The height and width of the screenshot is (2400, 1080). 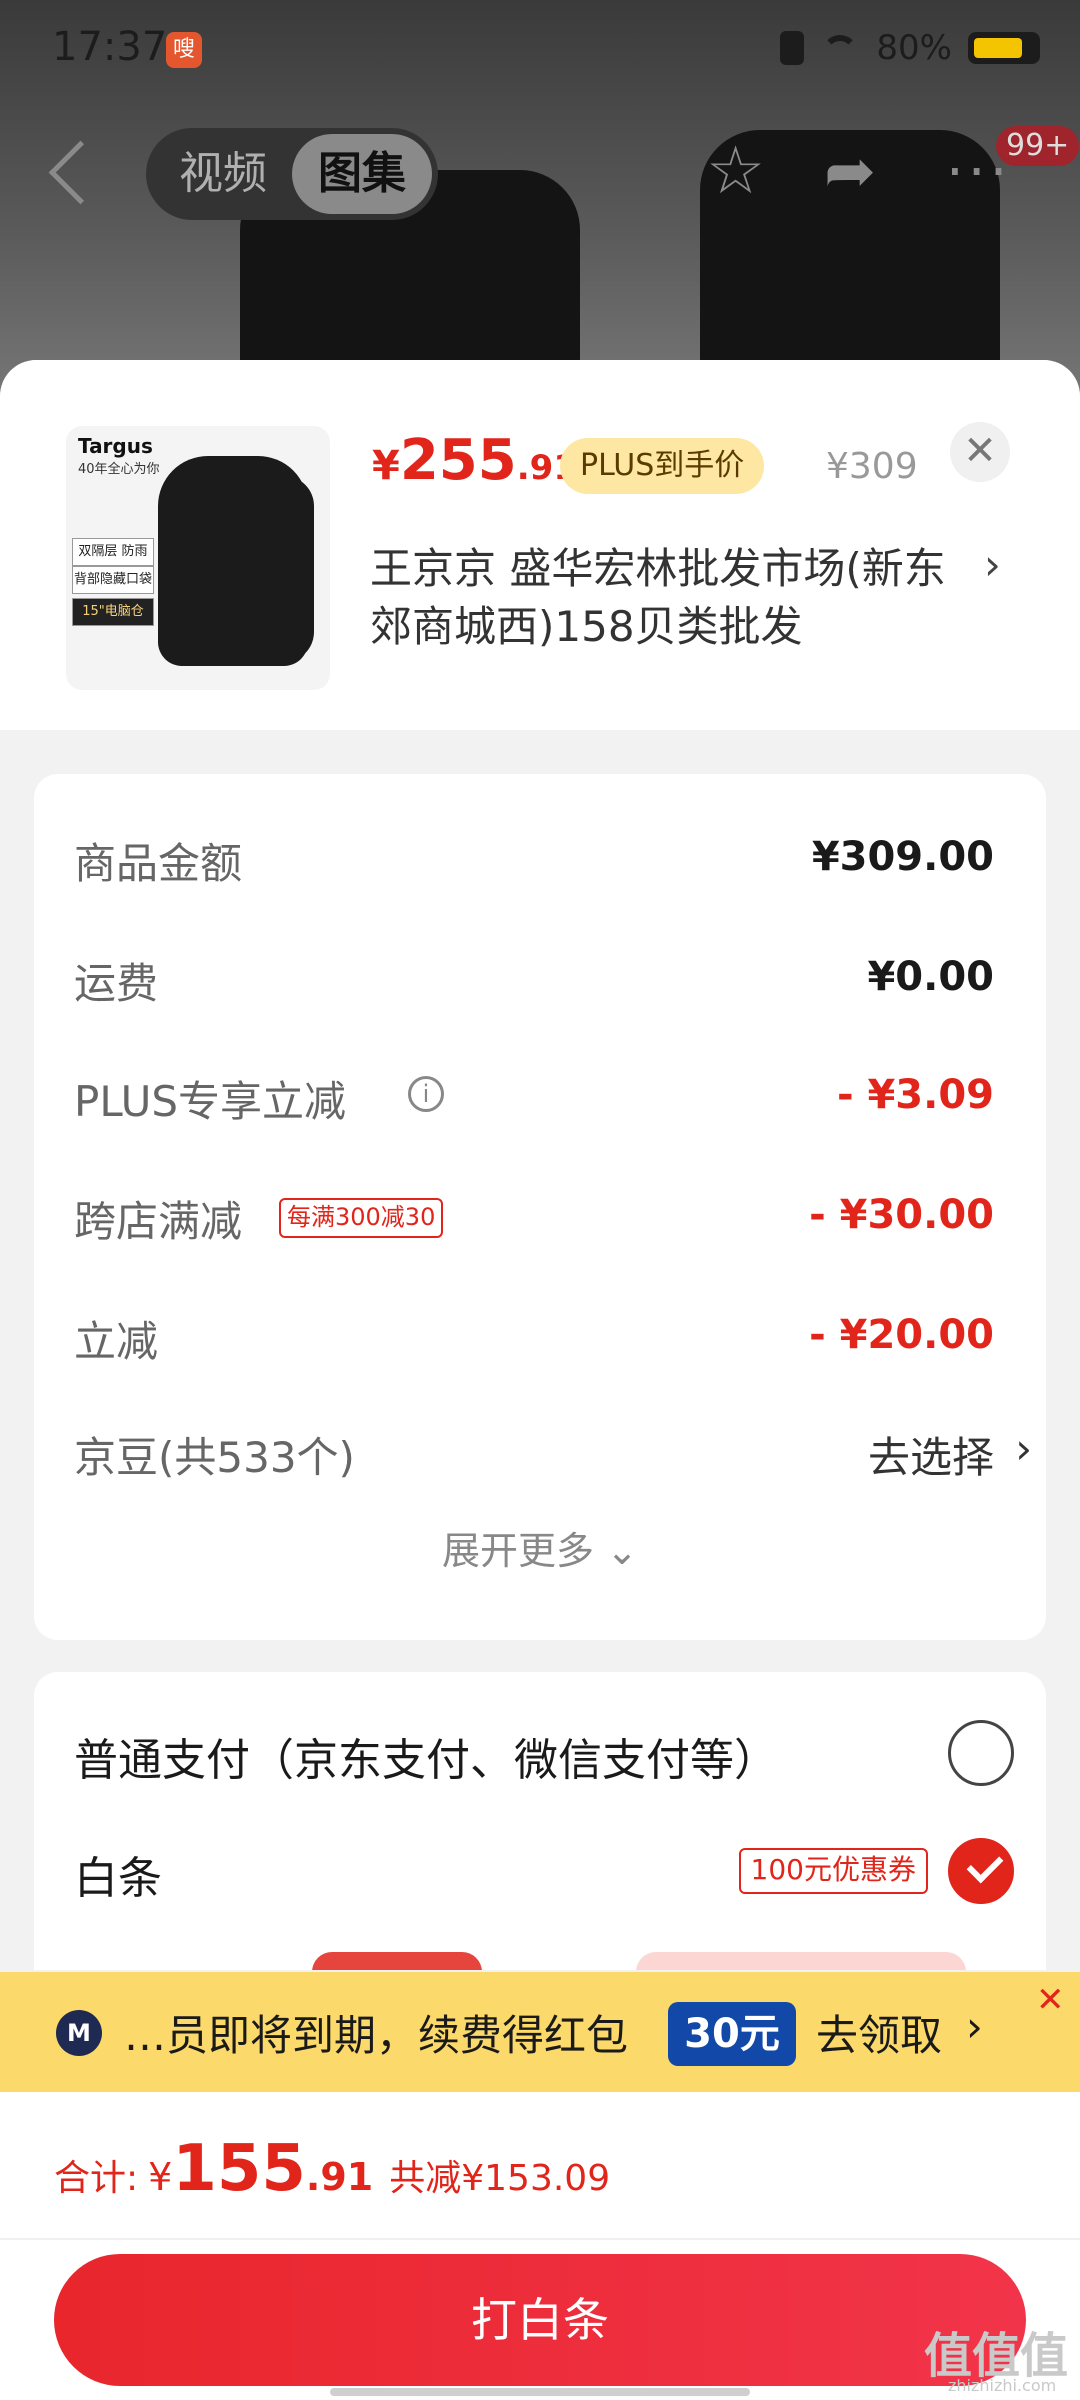 I want to click on banner-text: …员即将到期，续费得红包, so click(x=376, y=2035).